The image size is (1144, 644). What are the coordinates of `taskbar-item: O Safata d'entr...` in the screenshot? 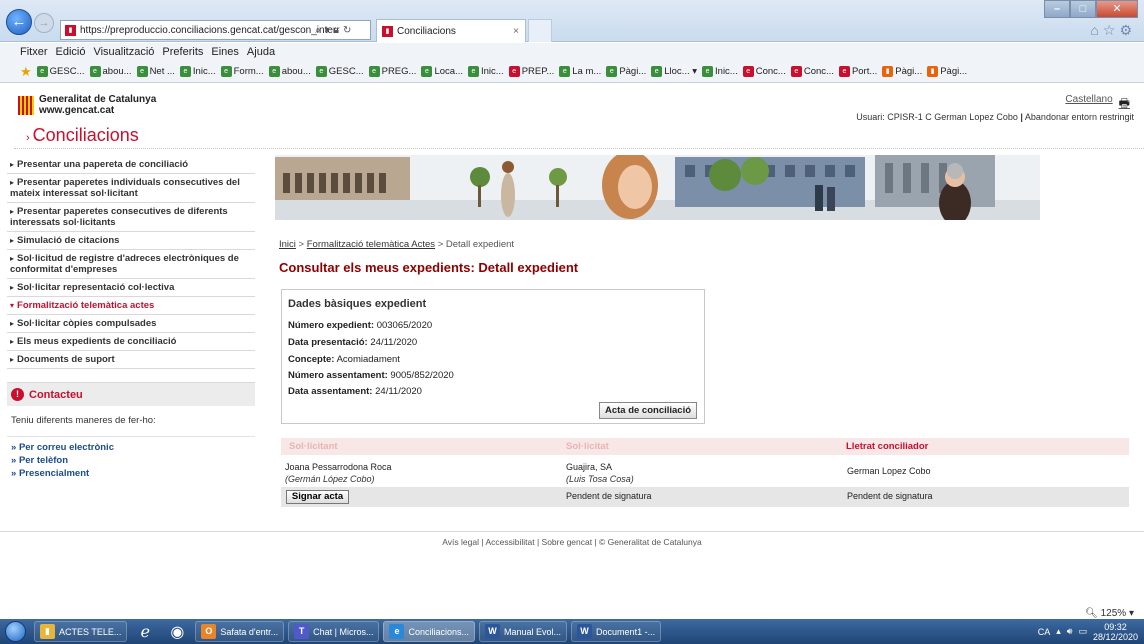 It's located at (240, 631).